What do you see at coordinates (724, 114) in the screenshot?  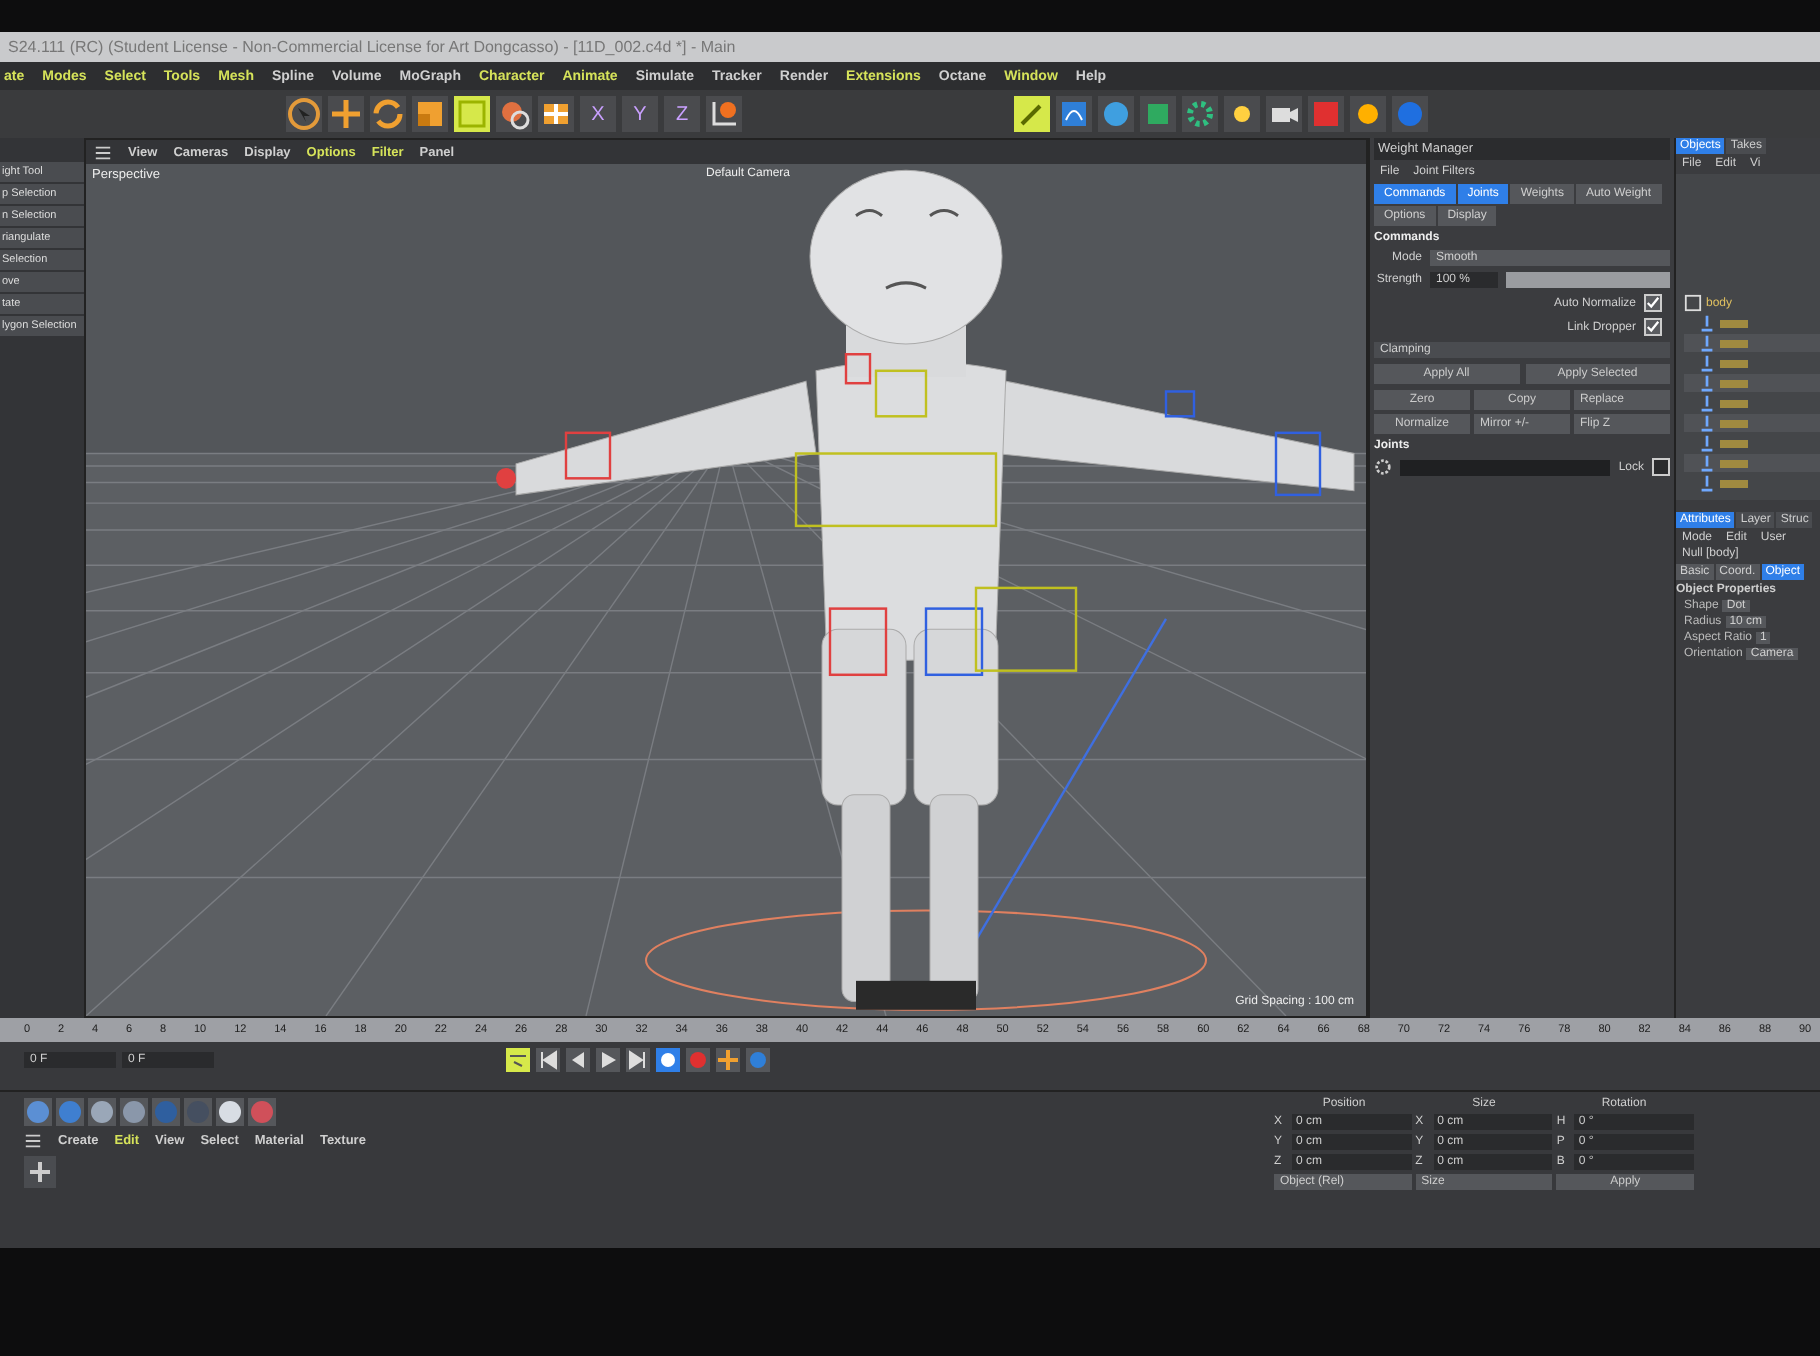 I see `coordinate-icon` at bounding box center [724, 114].